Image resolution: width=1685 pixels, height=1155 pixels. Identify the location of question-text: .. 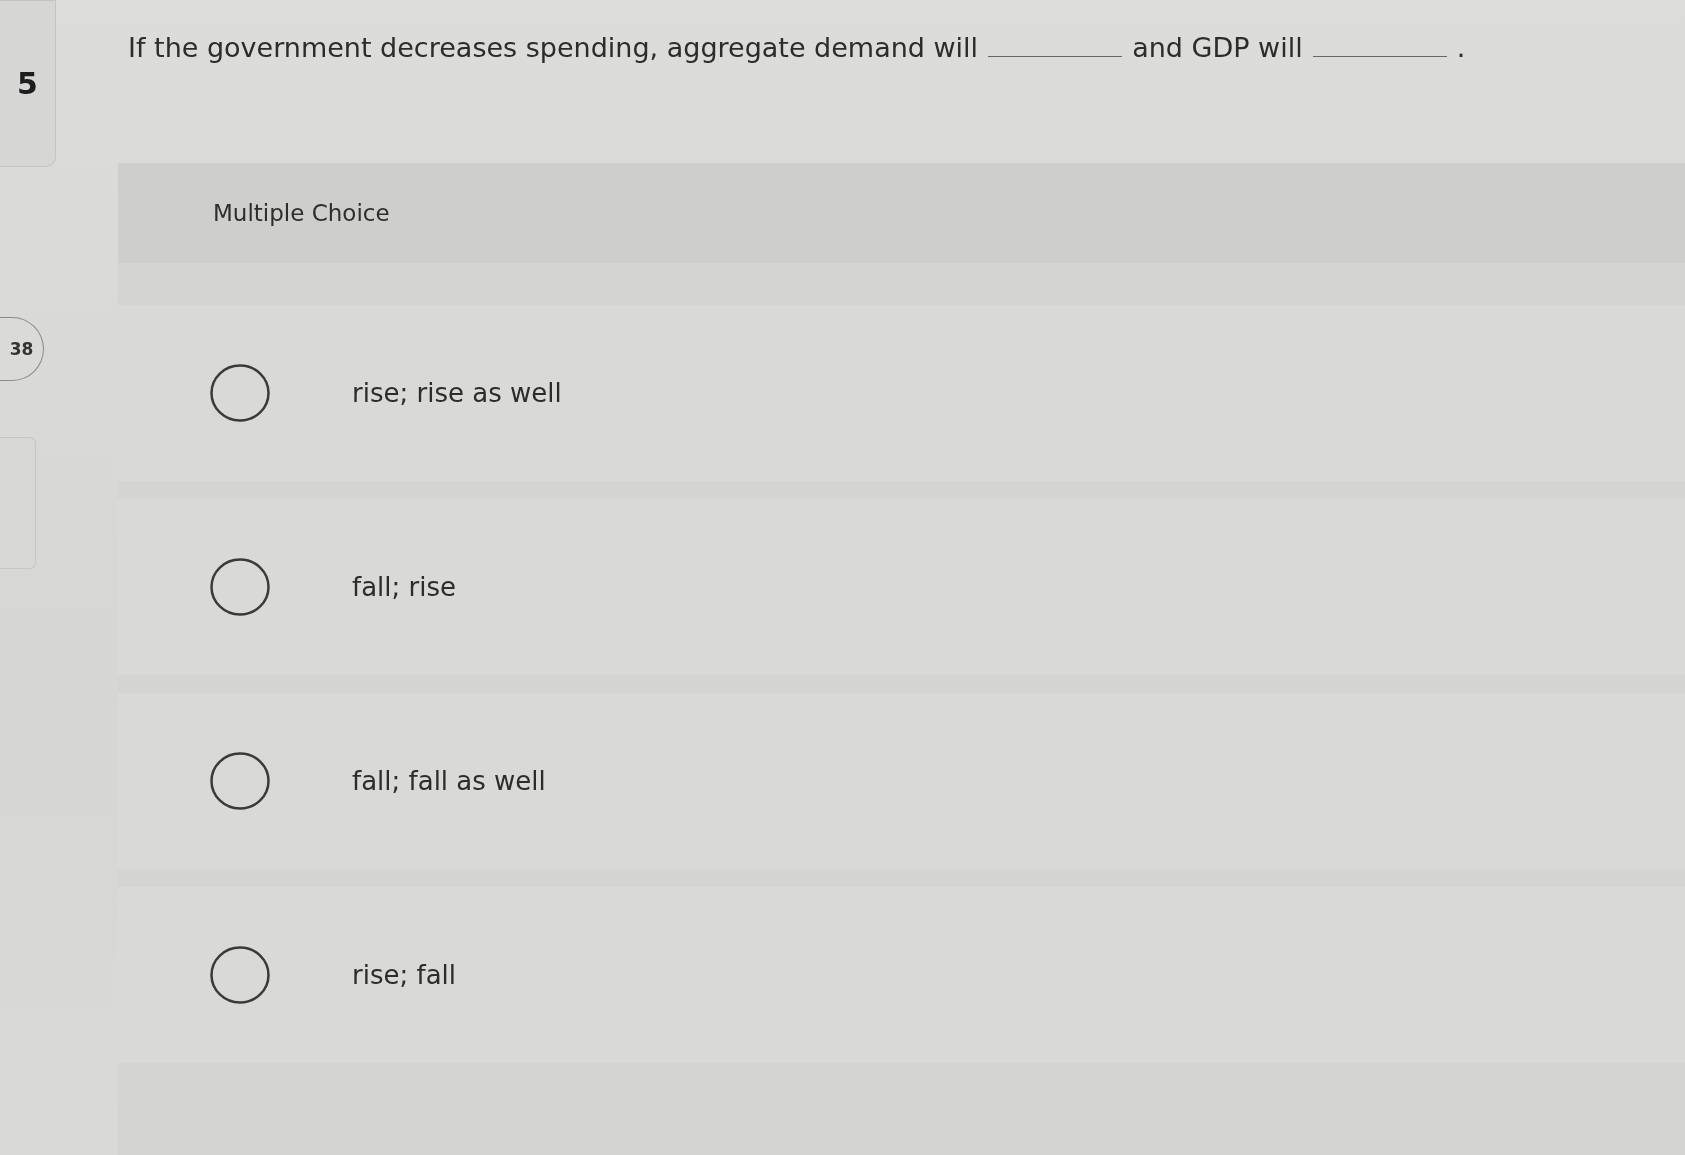
(1461, 48).